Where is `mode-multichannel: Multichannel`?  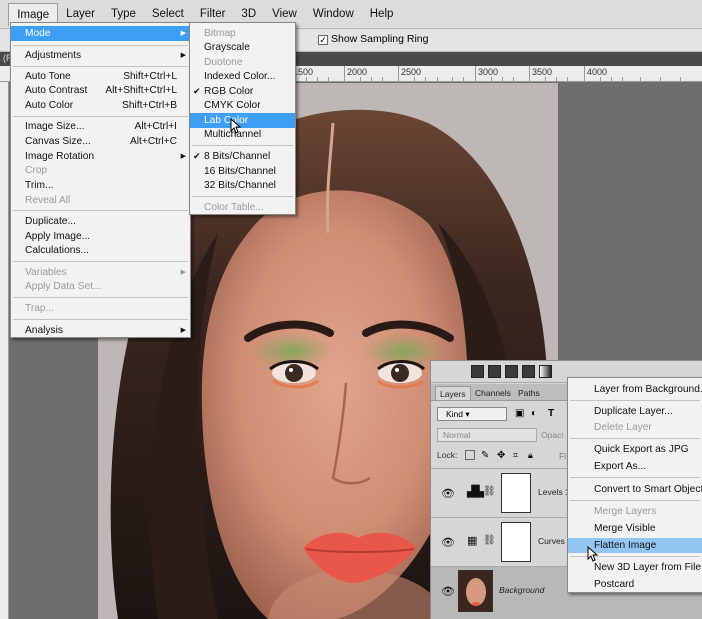
mode-multichannel: Multichannel is located at coordinates (242, 134).